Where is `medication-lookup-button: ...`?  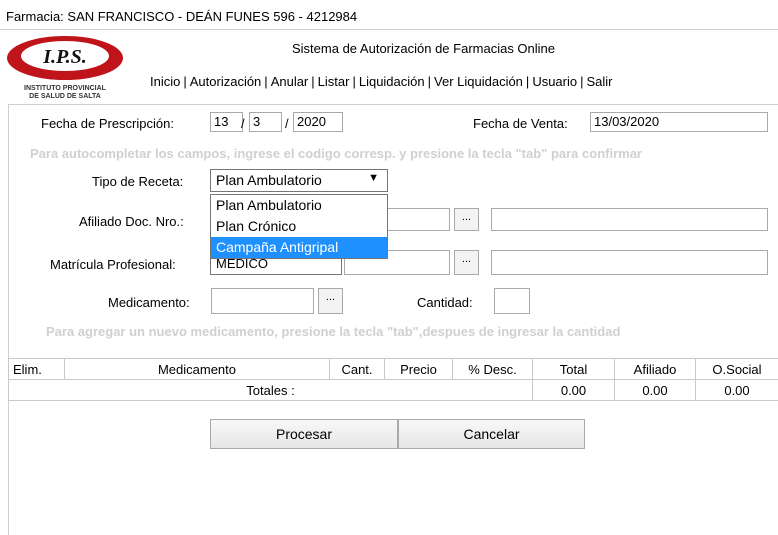 medication-lookup-button: ... is located at coordinates (330, 301).